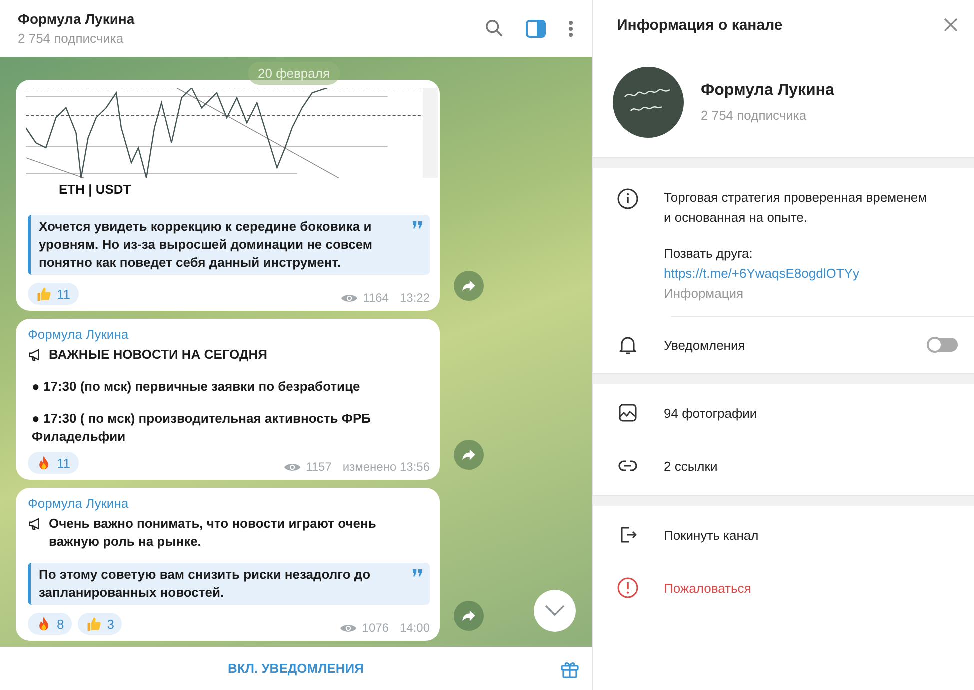 Image resolution: width=974 pixels, height=690 pixels. What do you see at coordinates (296, 668) in the screenshot?
I see `enable-notifications-button: ВКЛ. УВЕДОМЛЕНИЯ` at bounding box center [296, 668].